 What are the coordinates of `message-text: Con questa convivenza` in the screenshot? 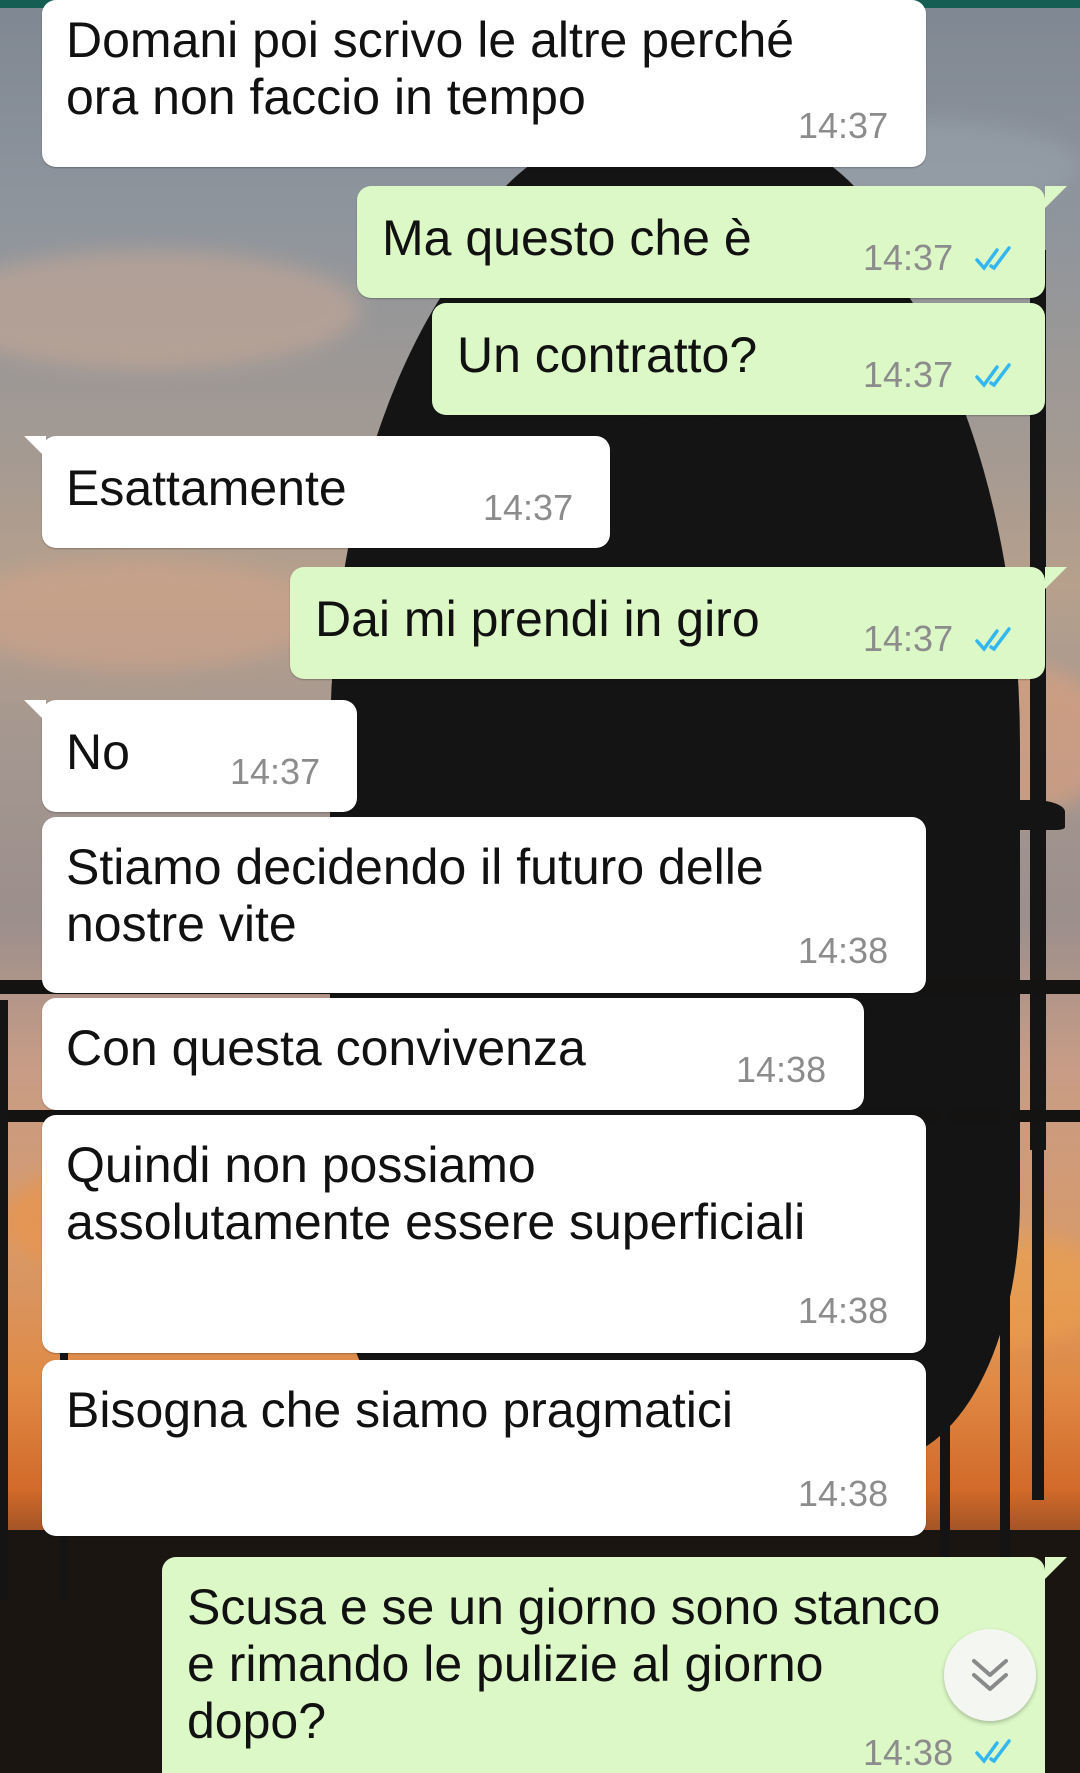 It's located at (326, 1048).